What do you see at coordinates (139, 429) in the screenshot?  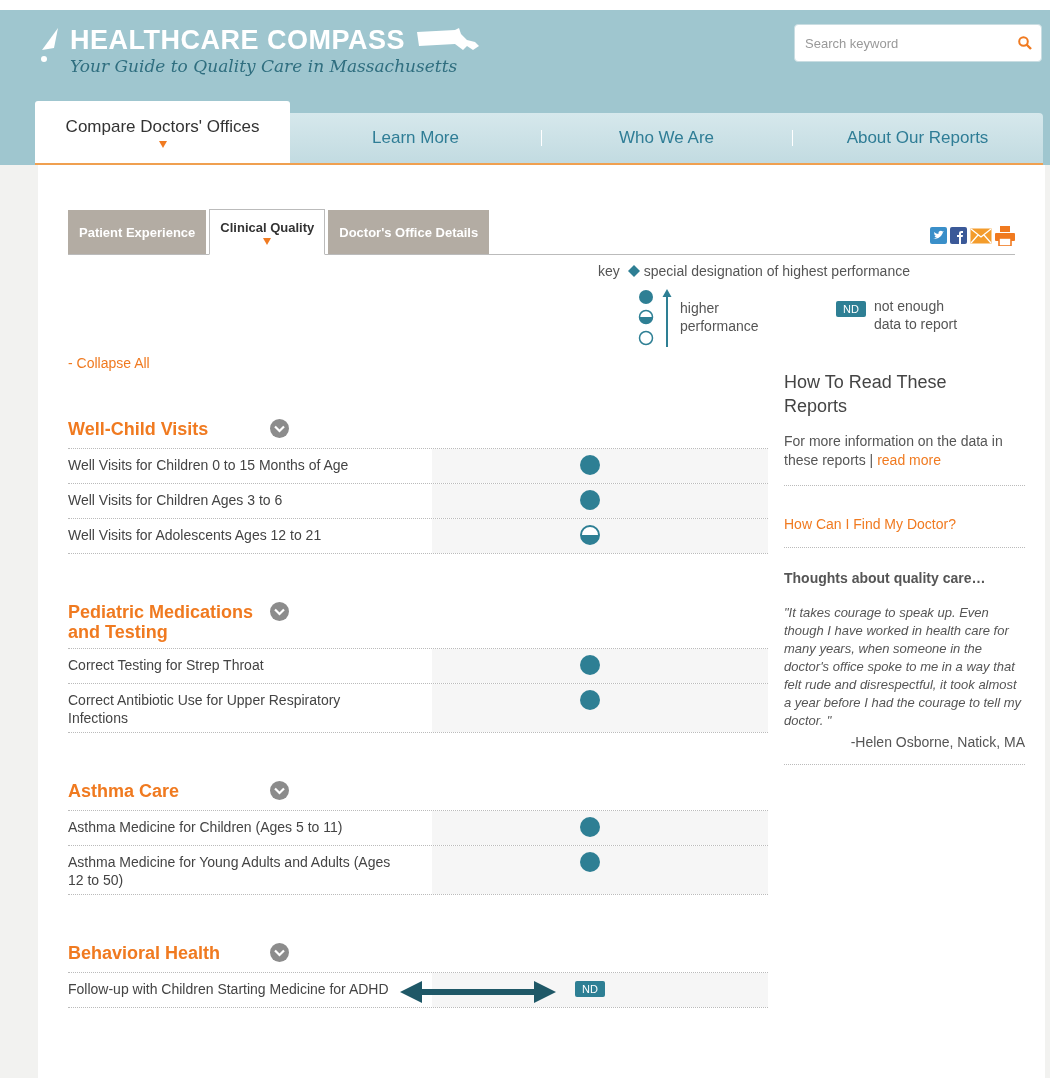 I see `section-title: Well-Child Visits` at bounding box center [139, 429].